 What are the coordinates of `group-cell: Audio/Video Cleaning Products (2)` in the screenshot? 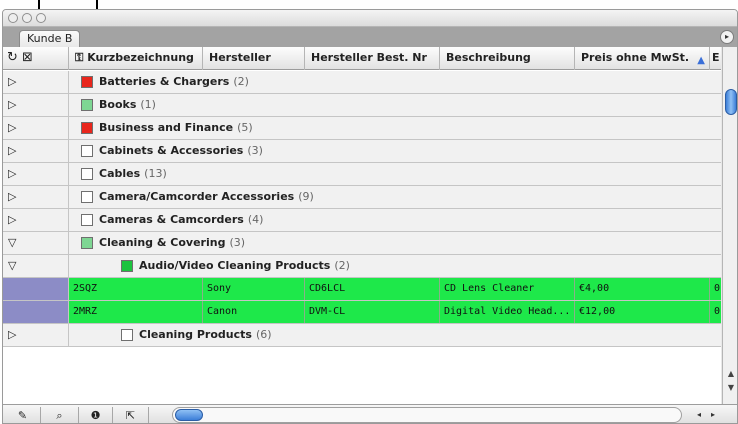 It's located at (395, 266).